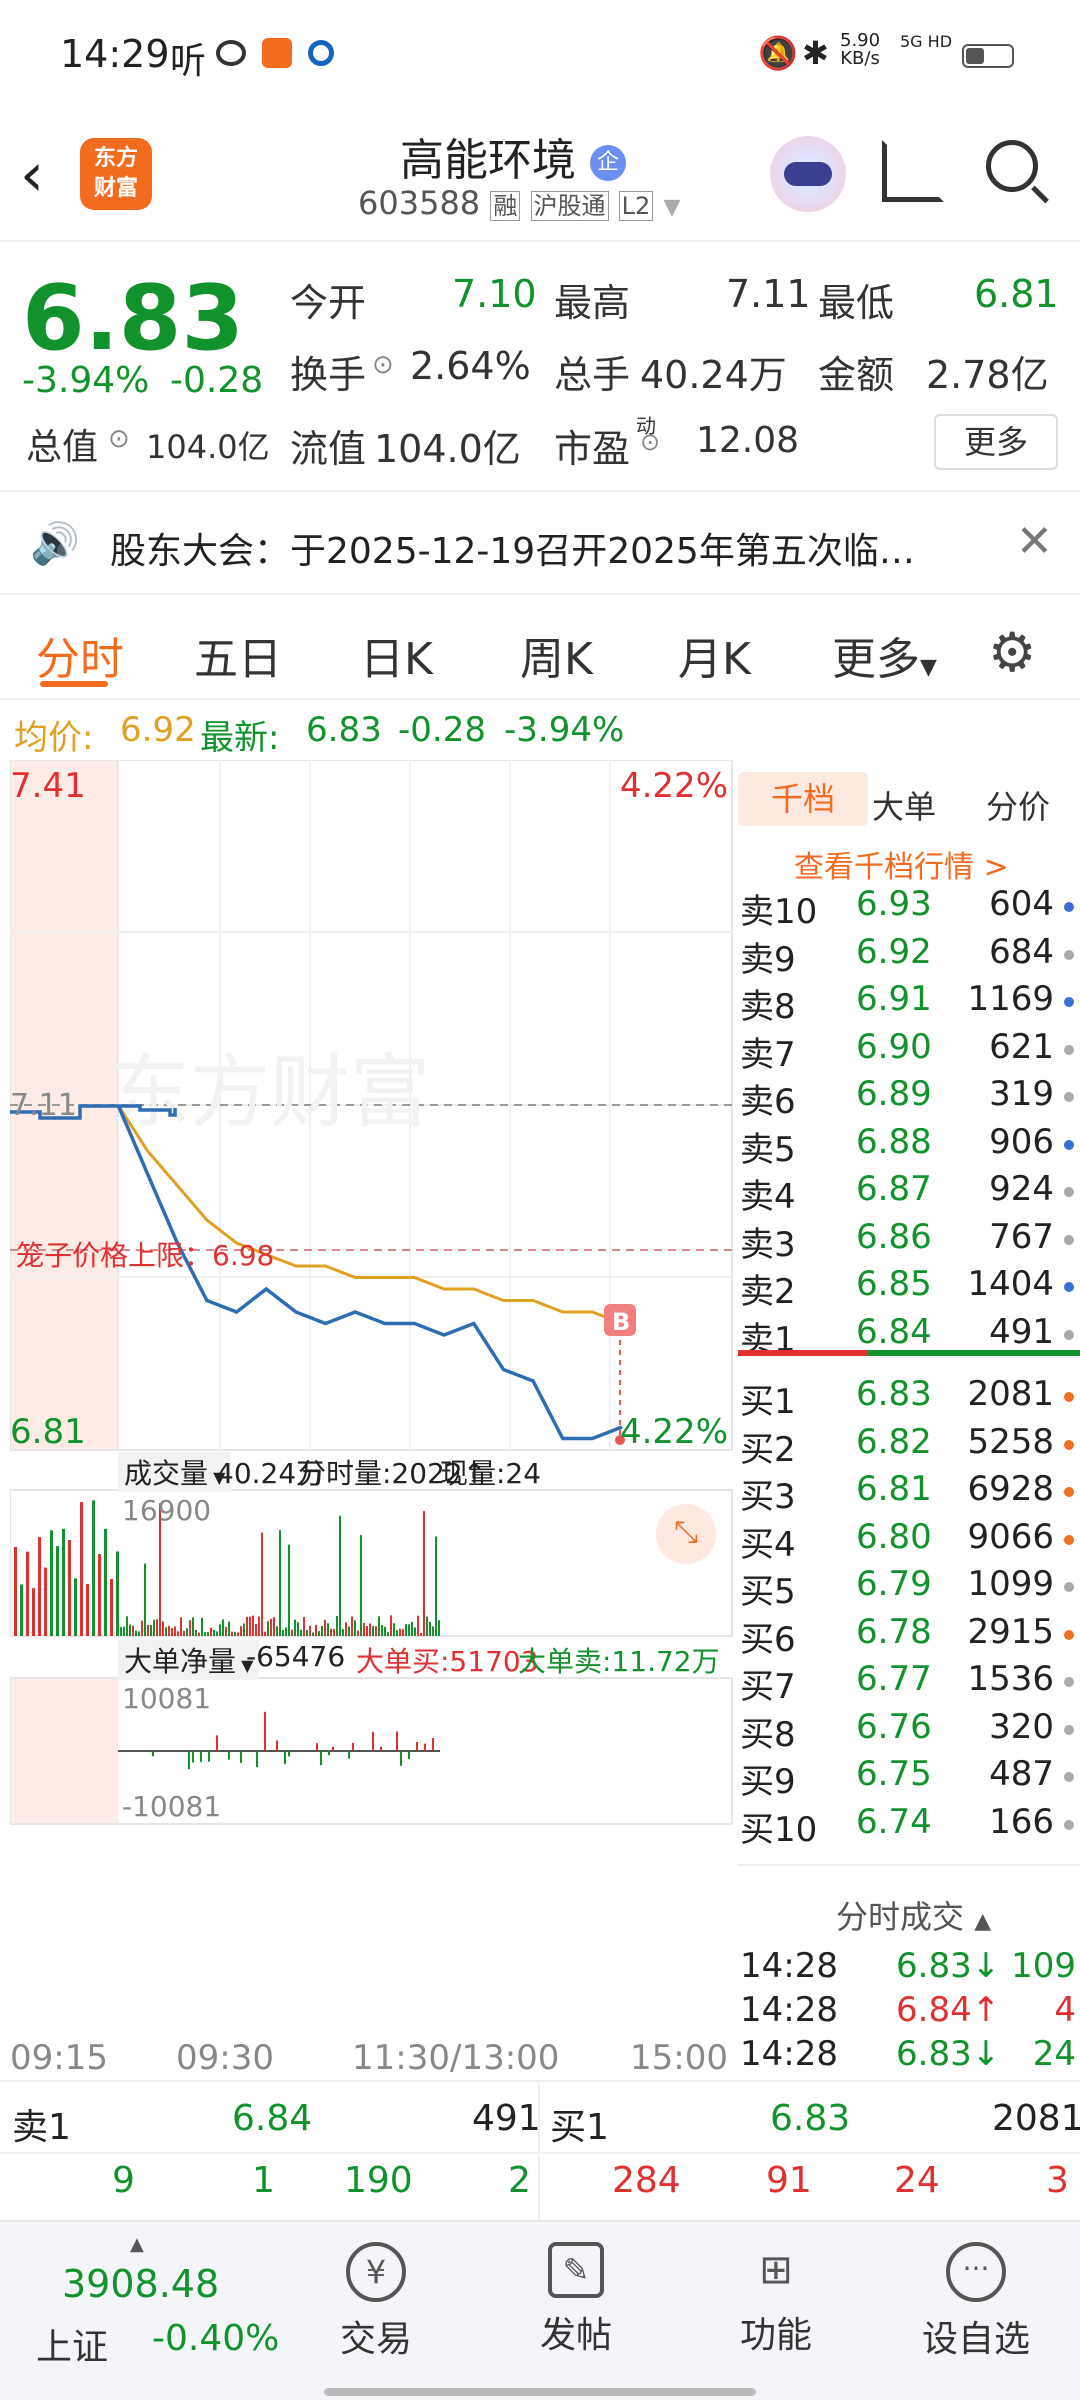 The width and height of the screenshot is (1080, 2402). I want to click on volume-now: 现量:24, so click(491, 1473).